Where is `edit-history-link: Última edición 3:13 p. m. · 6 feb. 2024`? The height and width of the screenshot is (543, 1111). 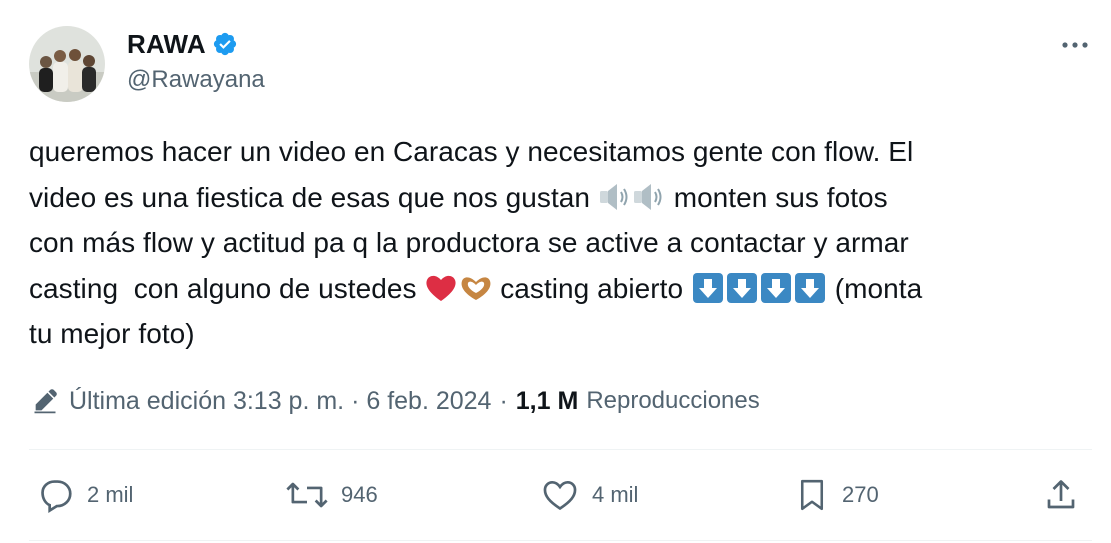
edit-history-link: Última edición 3:13 p. m. · 6 feb. 2024 is located at coordinates (280, 401).